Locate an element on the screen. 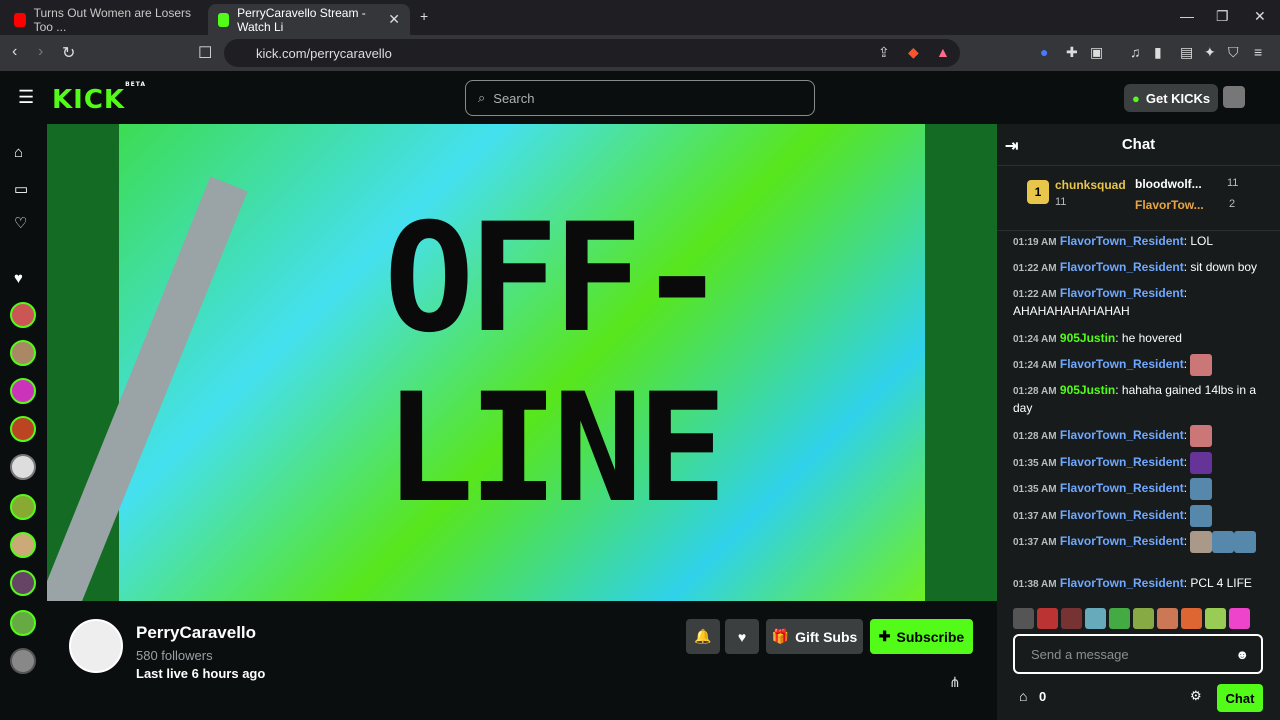 Image resolution: width=1280 pixels, height=720 pixels. back-icon: ‹ is located at coordinates (14, 52).